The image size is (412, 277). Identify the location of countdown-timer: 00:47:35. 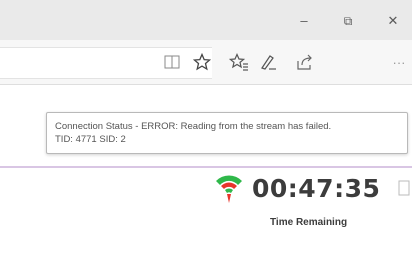
(316, 188).